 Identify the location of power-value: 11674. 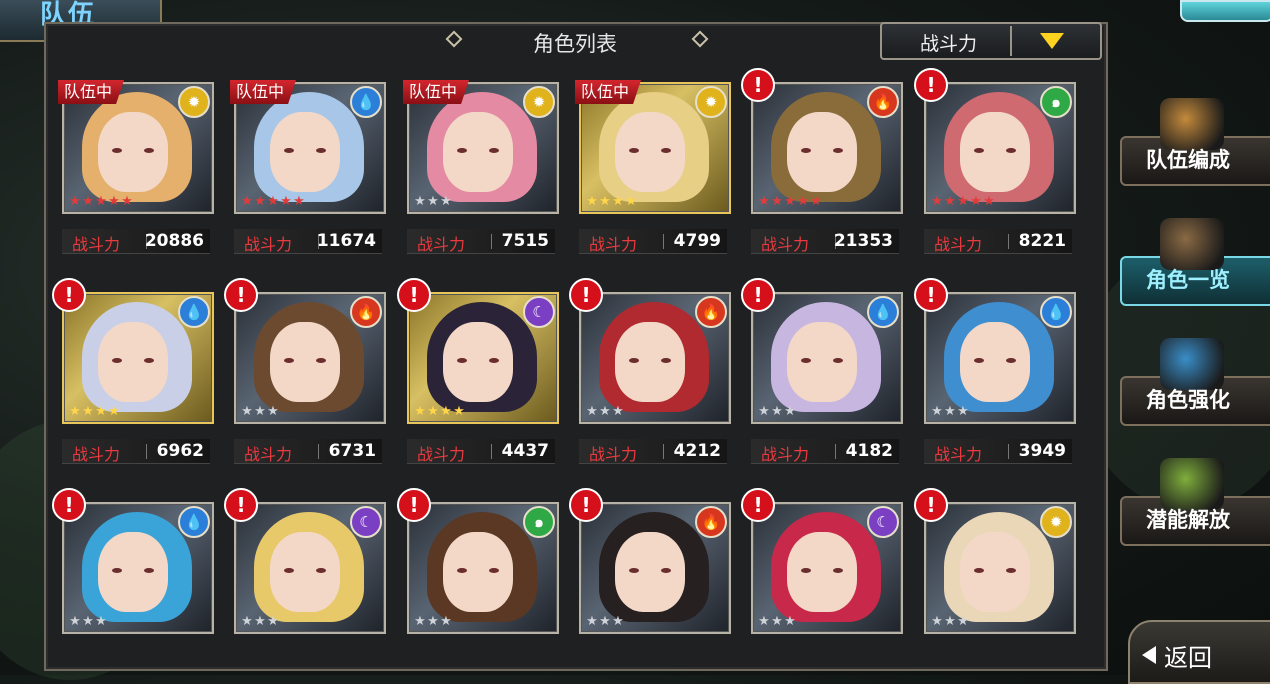
(346, 241).